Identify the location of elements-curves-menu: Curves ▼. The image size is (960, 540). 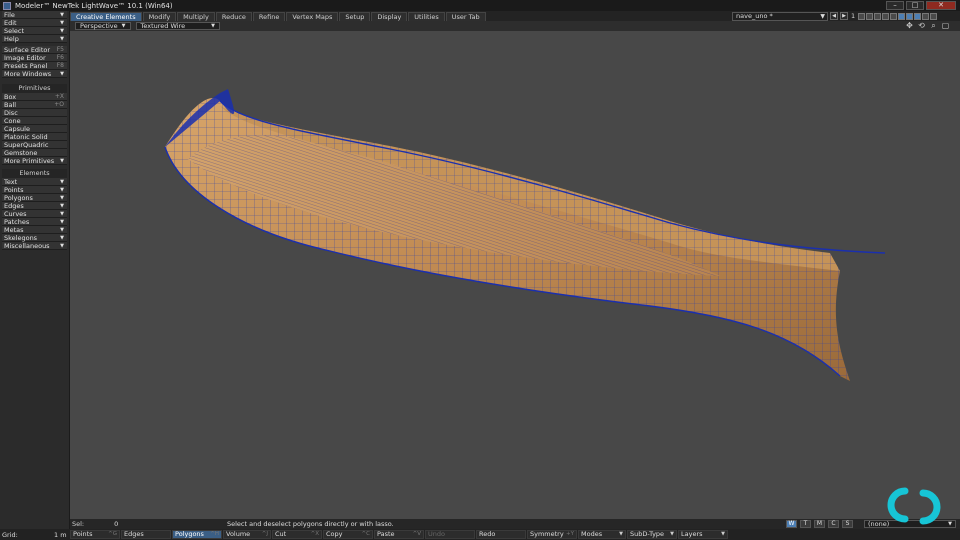
(34, 214).